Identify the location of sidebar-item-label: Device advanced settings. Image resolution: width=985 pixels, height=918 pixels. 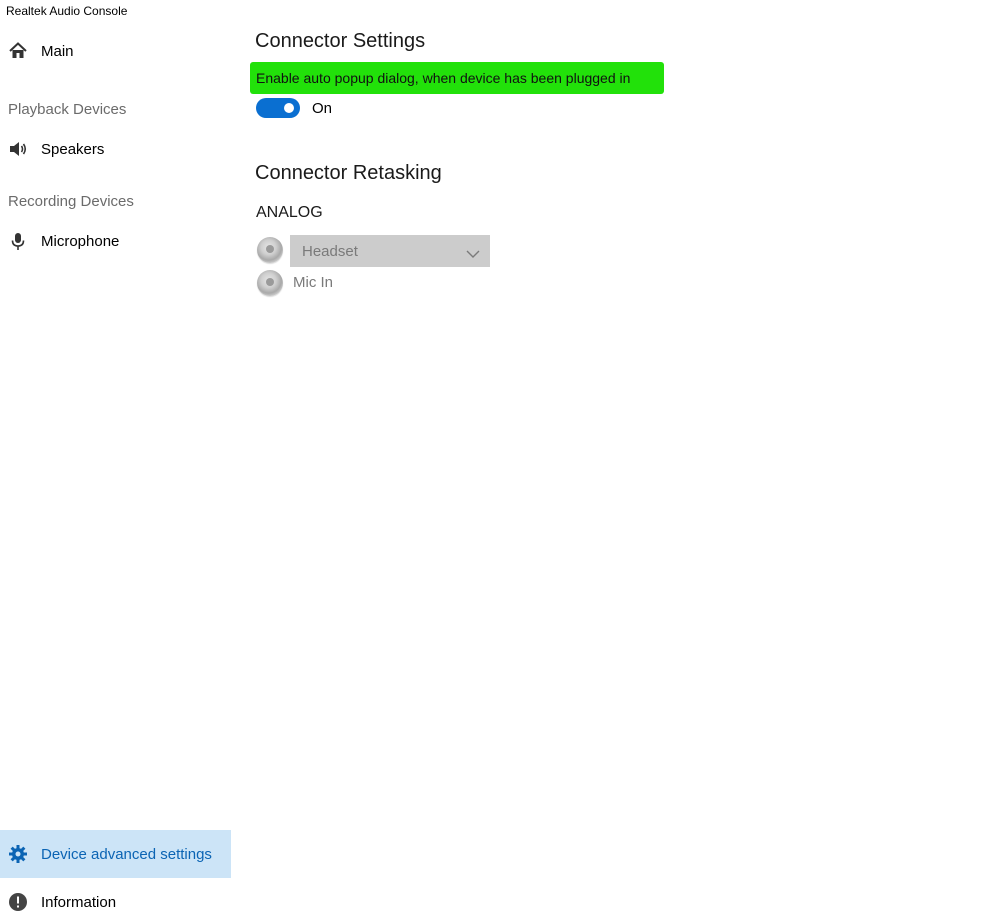
(126, 854).